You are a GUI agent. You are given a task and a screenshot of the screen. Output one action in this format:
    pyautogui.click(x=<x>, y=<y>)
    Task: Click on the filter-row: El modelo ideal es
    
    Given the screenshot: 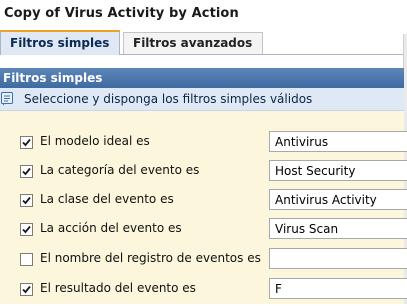 What is the action you would take?
    pyautogui.click(x=203, y=144)
    